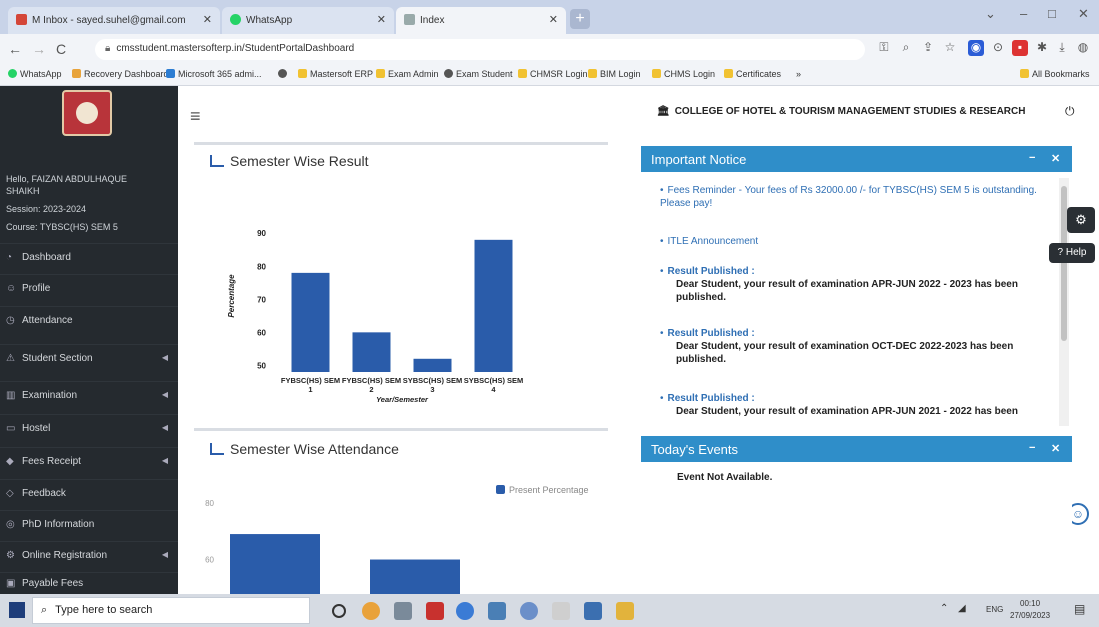 The width and height of the screenshot is (1099, 627). Describe the element at coordinates (683, 74) in the screenshot. I see `bookmark-item: CHMS Login` at that location.